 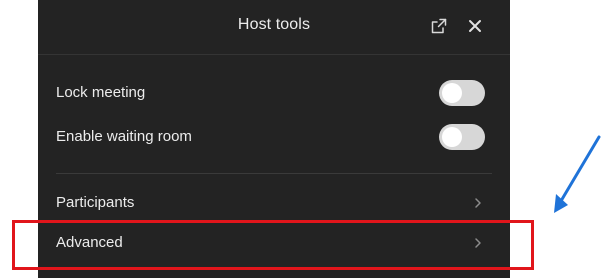 What do you see at coordinates (577, 174) in the screenshot?
I see `annotation-arrow-icon` at bounding box center [577, 174].